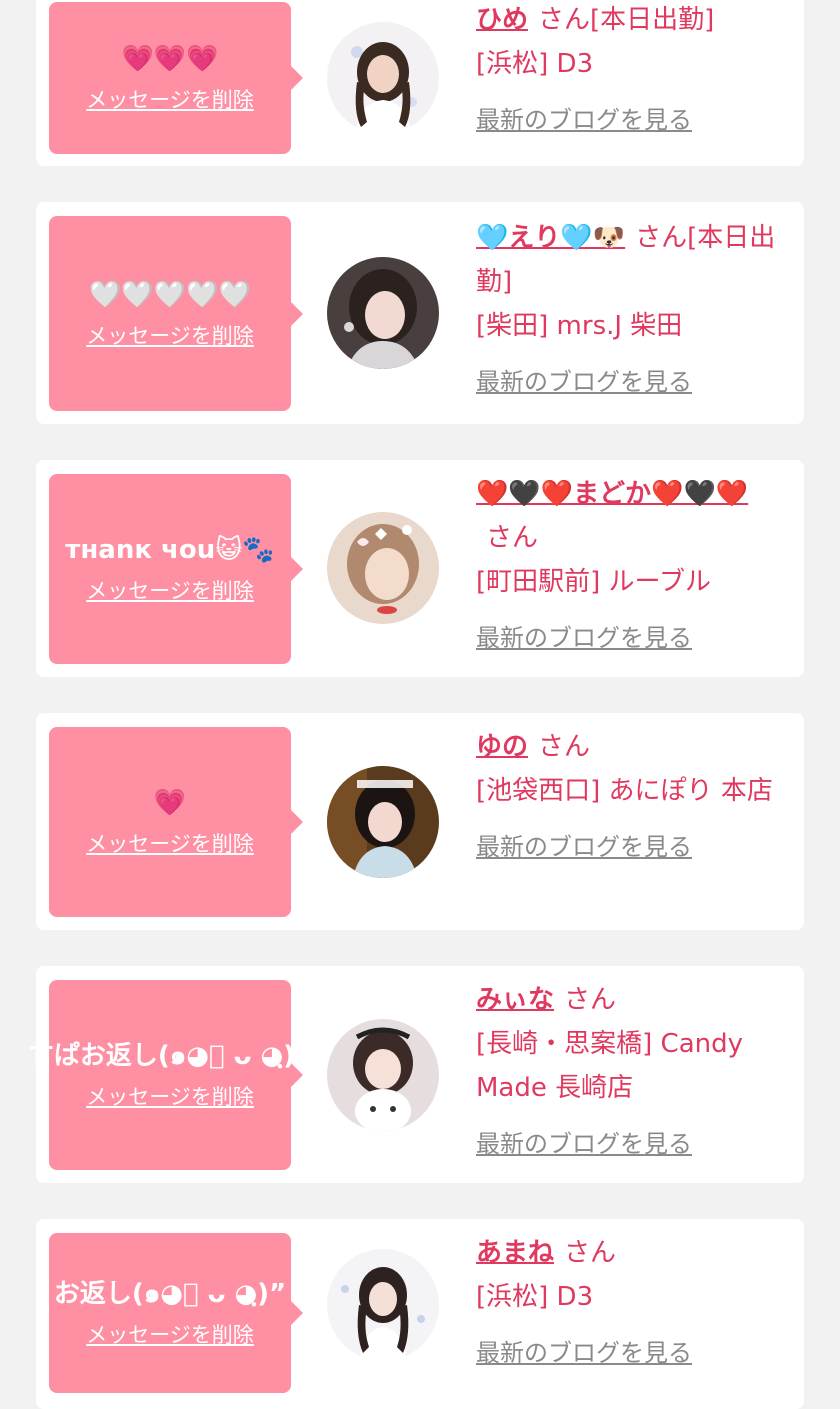 This screenshot has height=1409, width=840. What do you see at coordinates (176, 313) in the screenshot?
I see `message-bubble: 🤍🤍🤍🤍🤍 メッセージを削除` at bounding box center [176, 313].